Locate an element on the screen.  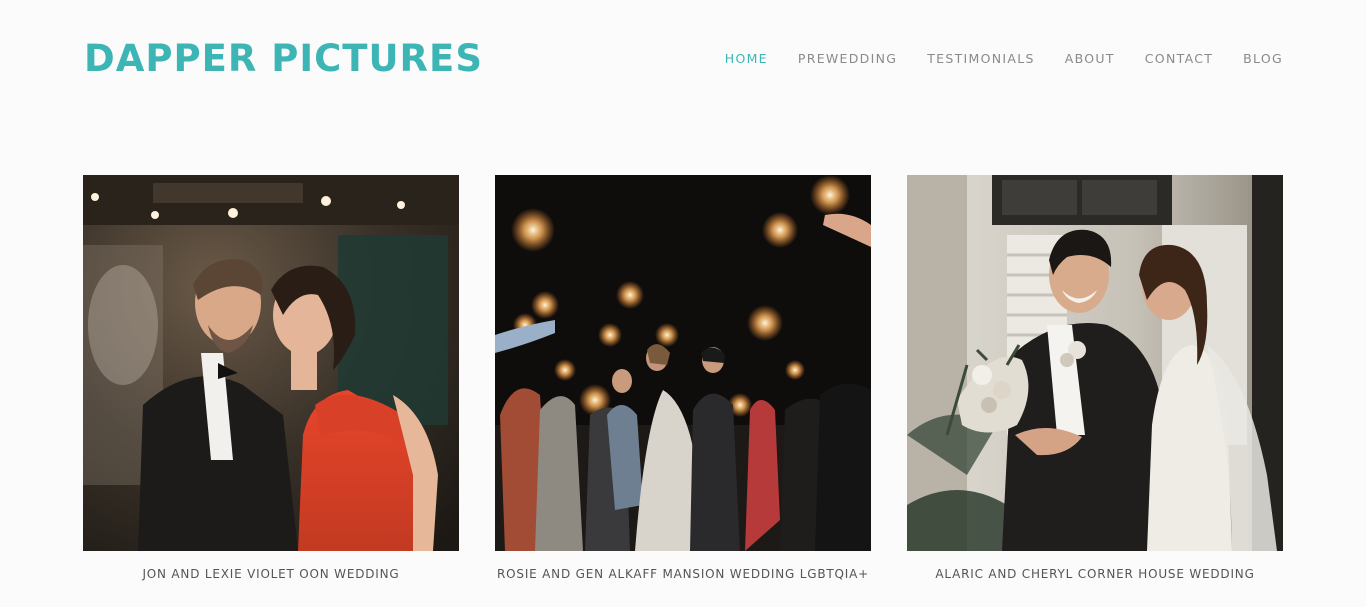
nav-link-home: HOME is located at coordinates (746, 59).